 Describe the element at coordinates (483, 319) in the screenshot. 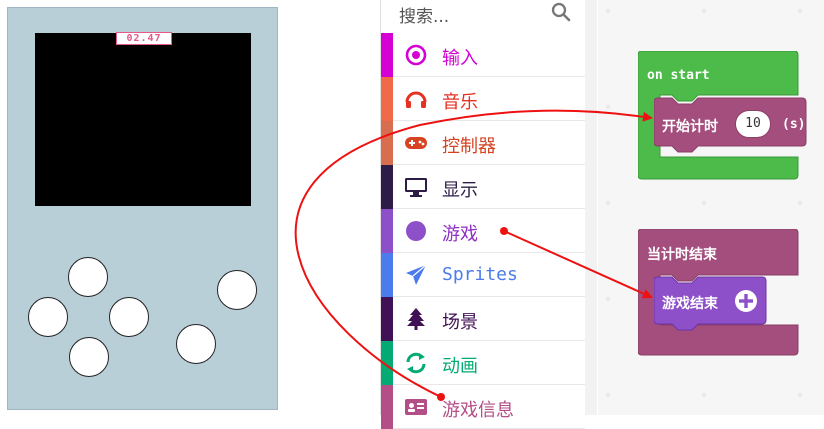

I see `category-scene: 场景` at that location.